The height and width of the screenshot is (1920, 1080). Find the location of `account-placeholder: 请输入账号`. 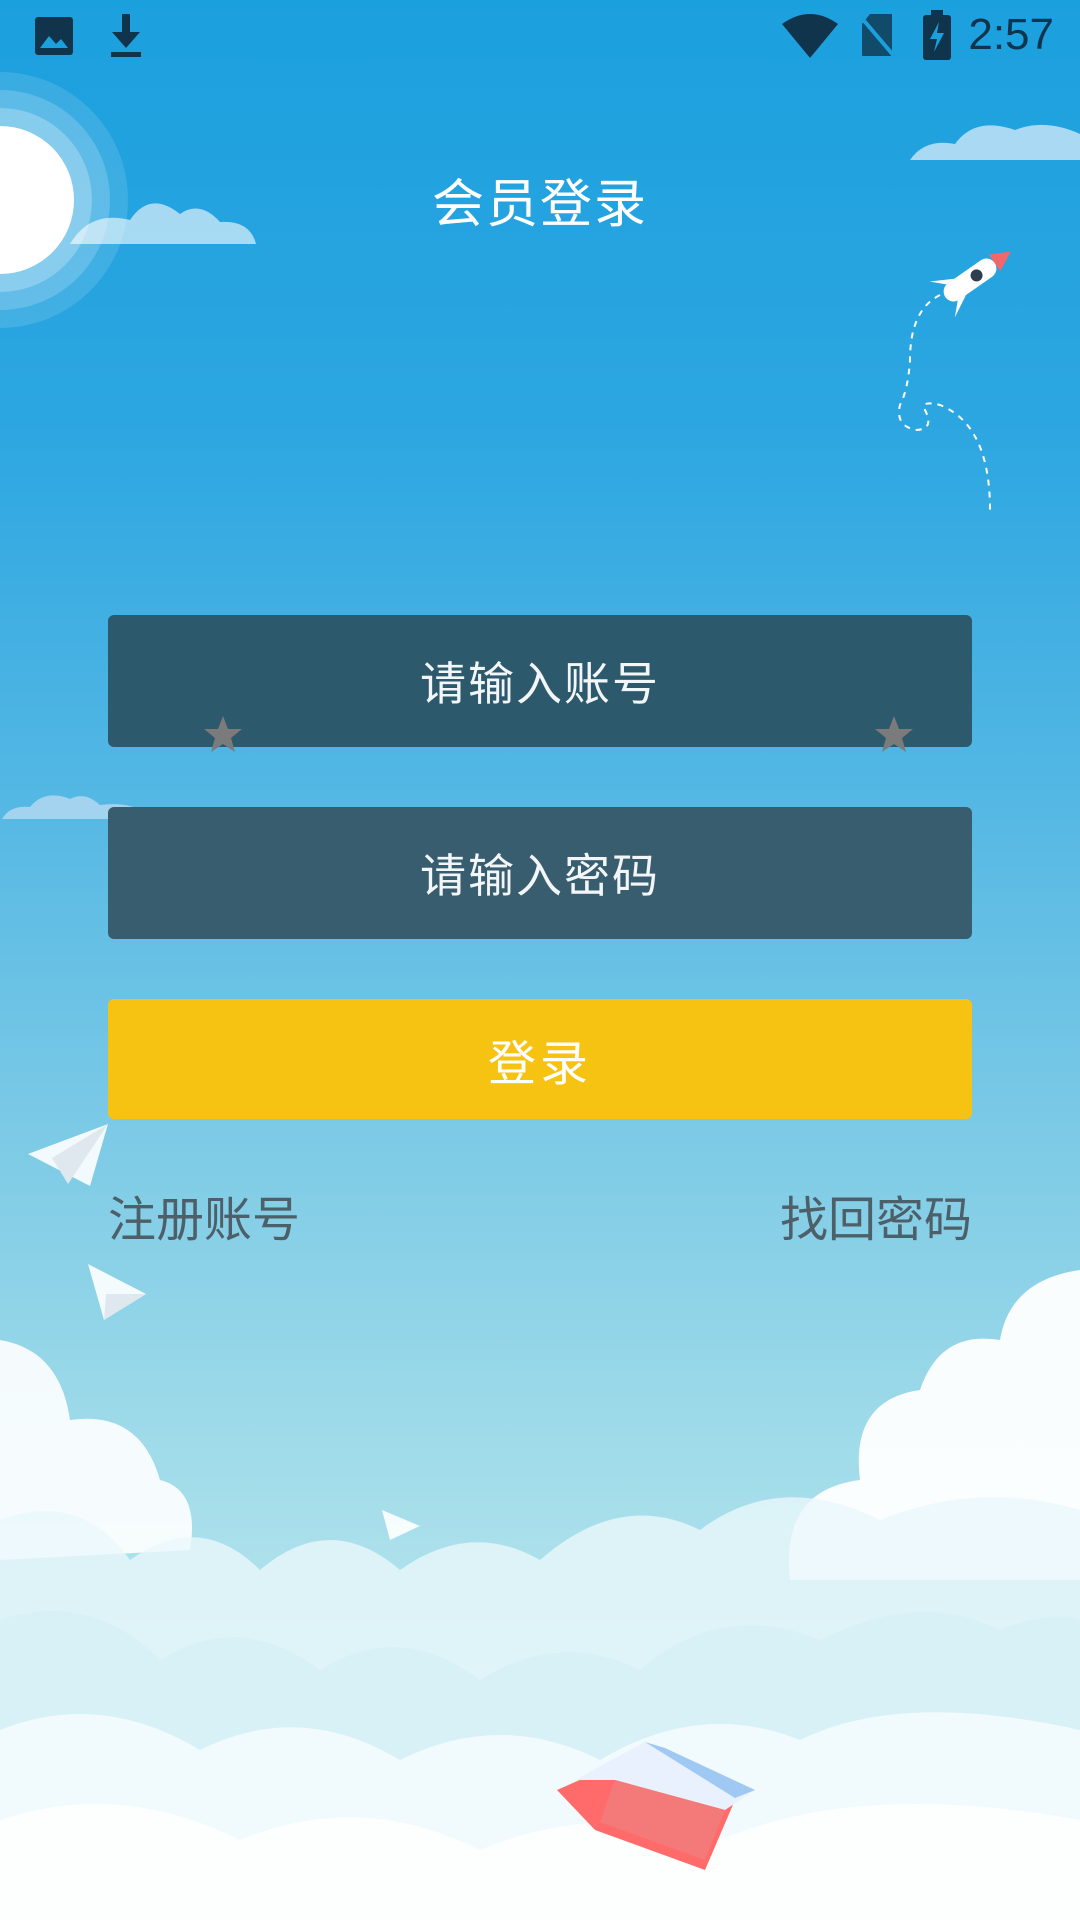

account-placeholder: 请输入账号 is located at coordinates (540, 684).